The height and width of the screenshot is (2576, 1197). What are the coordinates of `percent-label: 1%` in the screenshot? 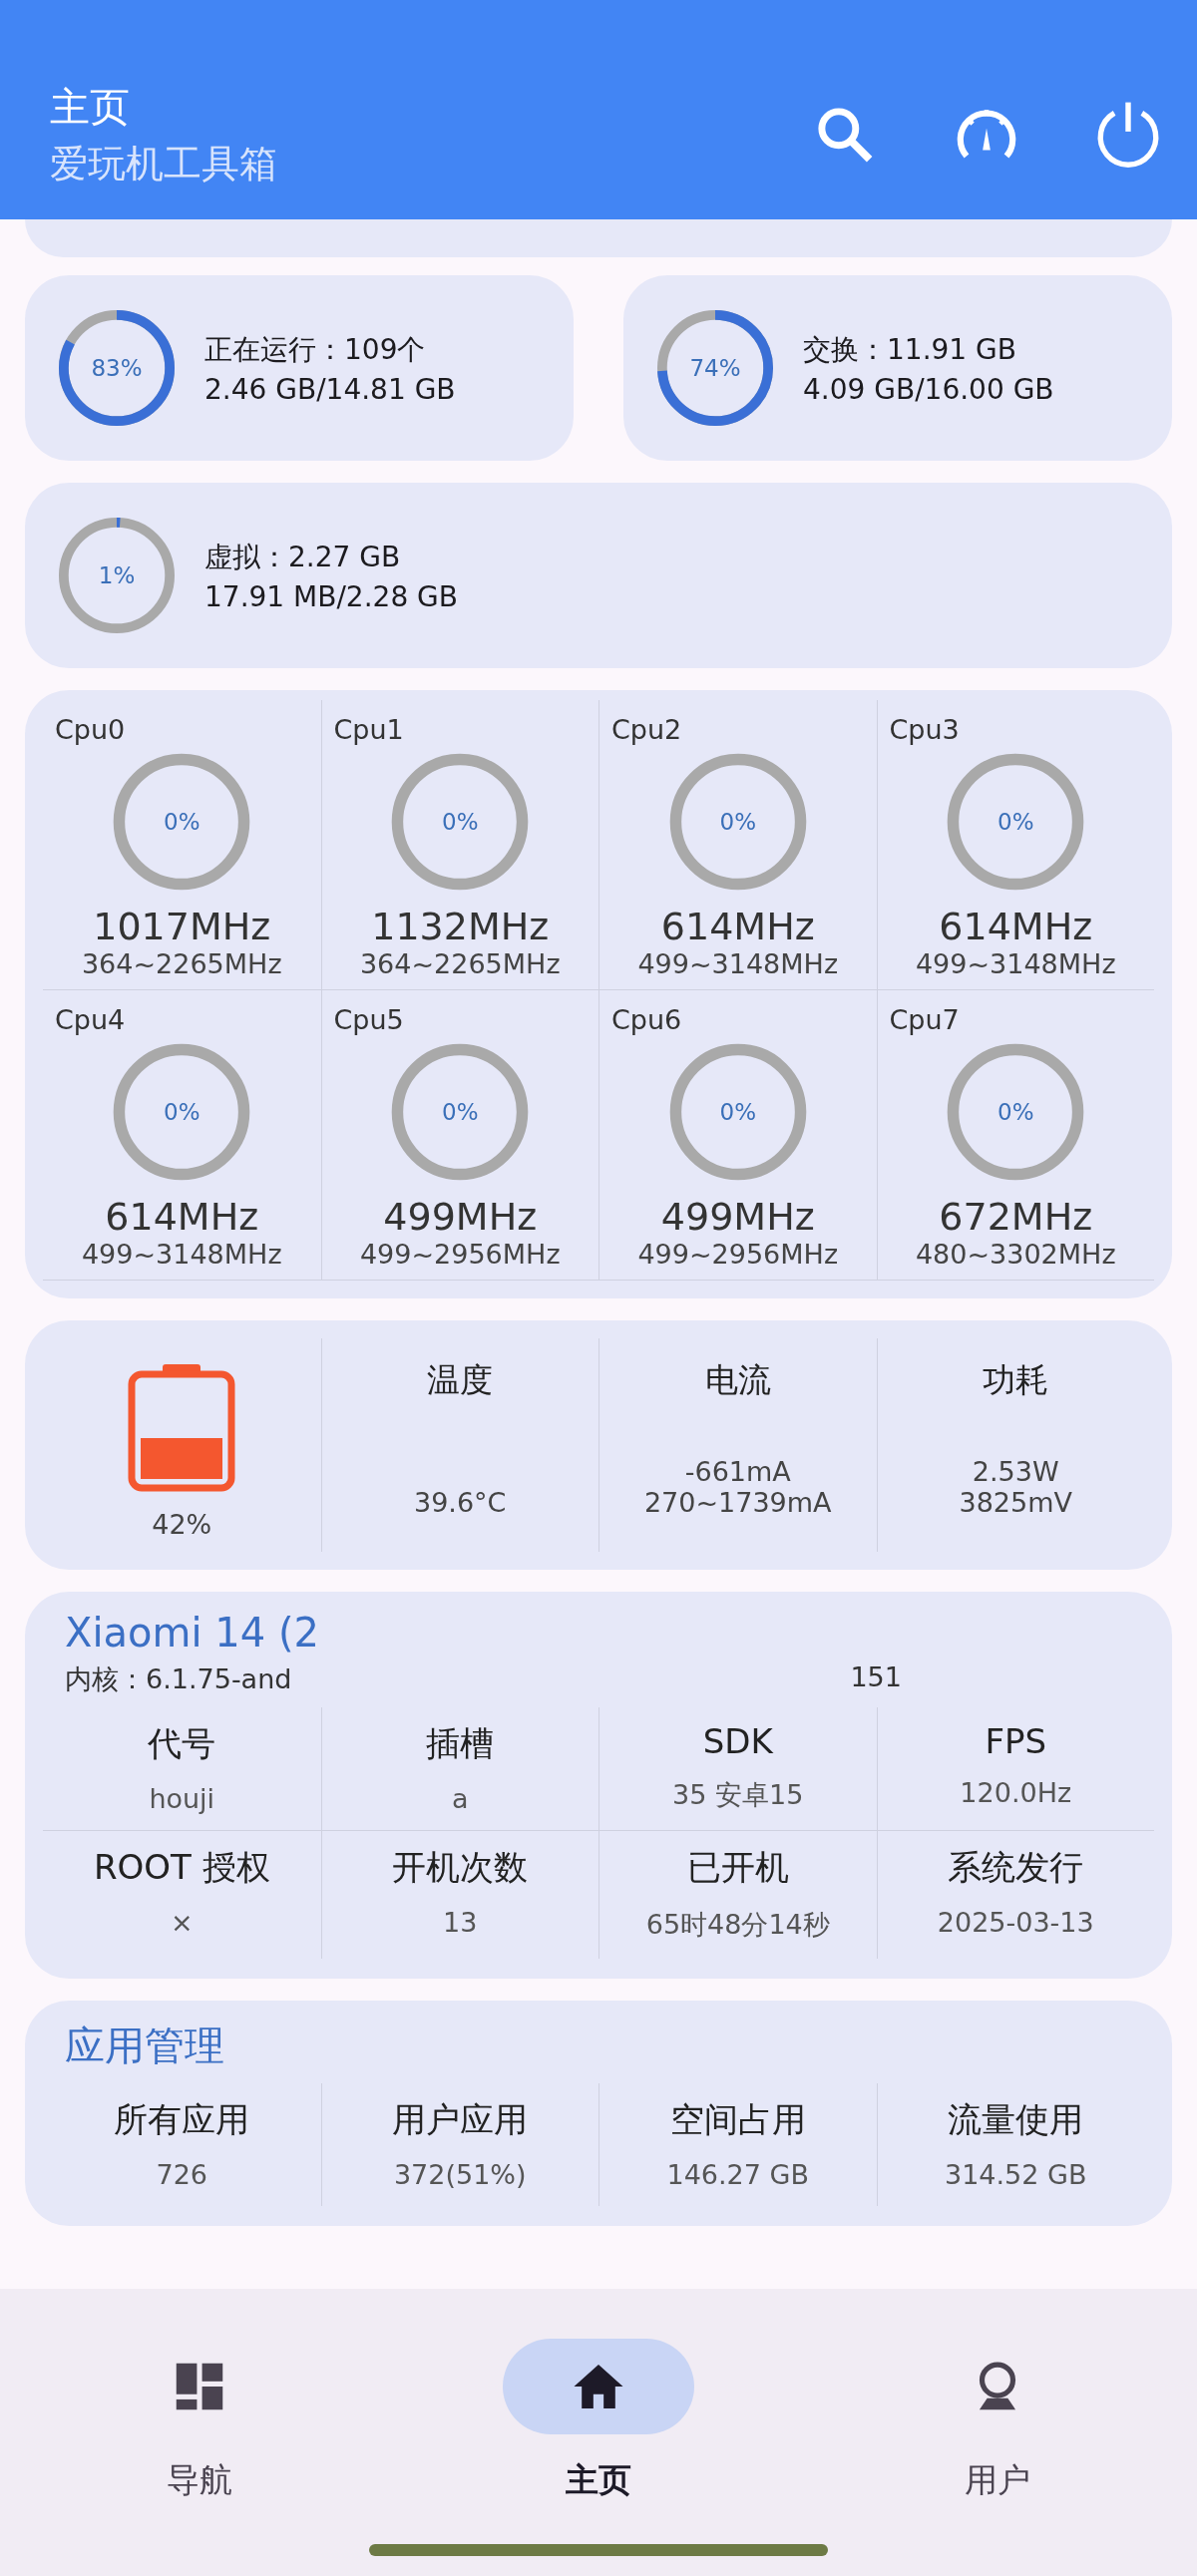 It's located at (117, 575).